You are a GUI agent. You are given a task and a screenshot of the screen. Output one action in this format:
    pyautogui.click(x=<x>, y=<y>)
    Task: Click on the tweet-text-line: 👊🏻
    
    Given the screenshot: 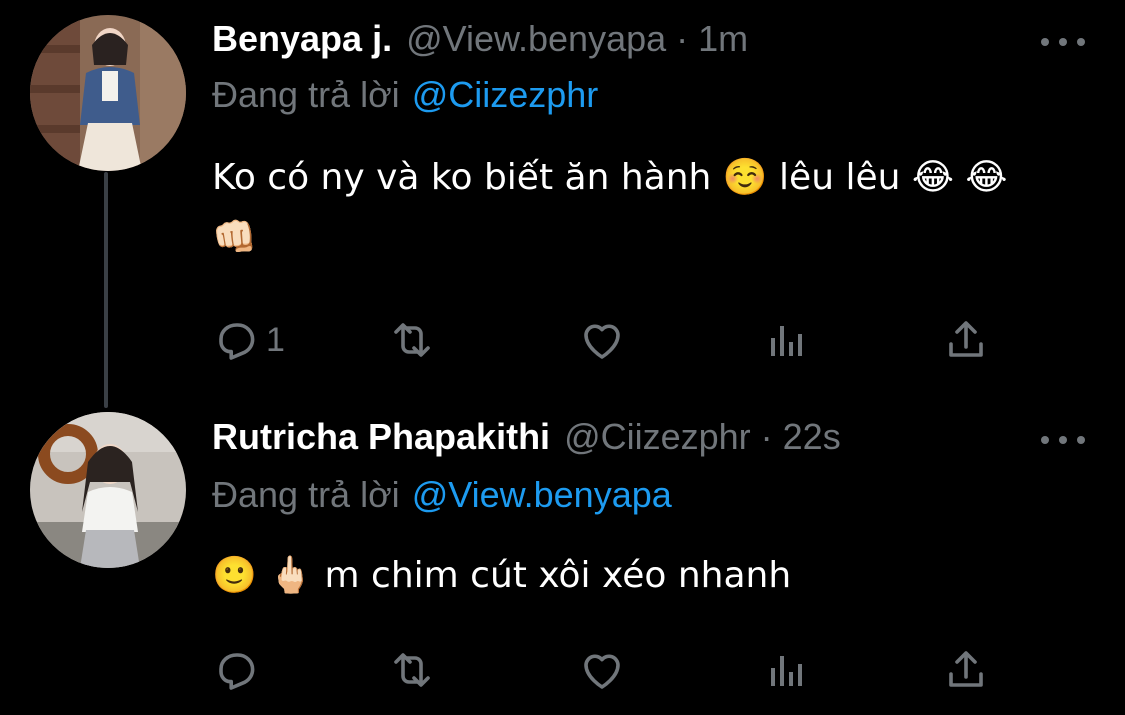 What is the action you would take?
    pyautogui.click(x=234, y=237)
    